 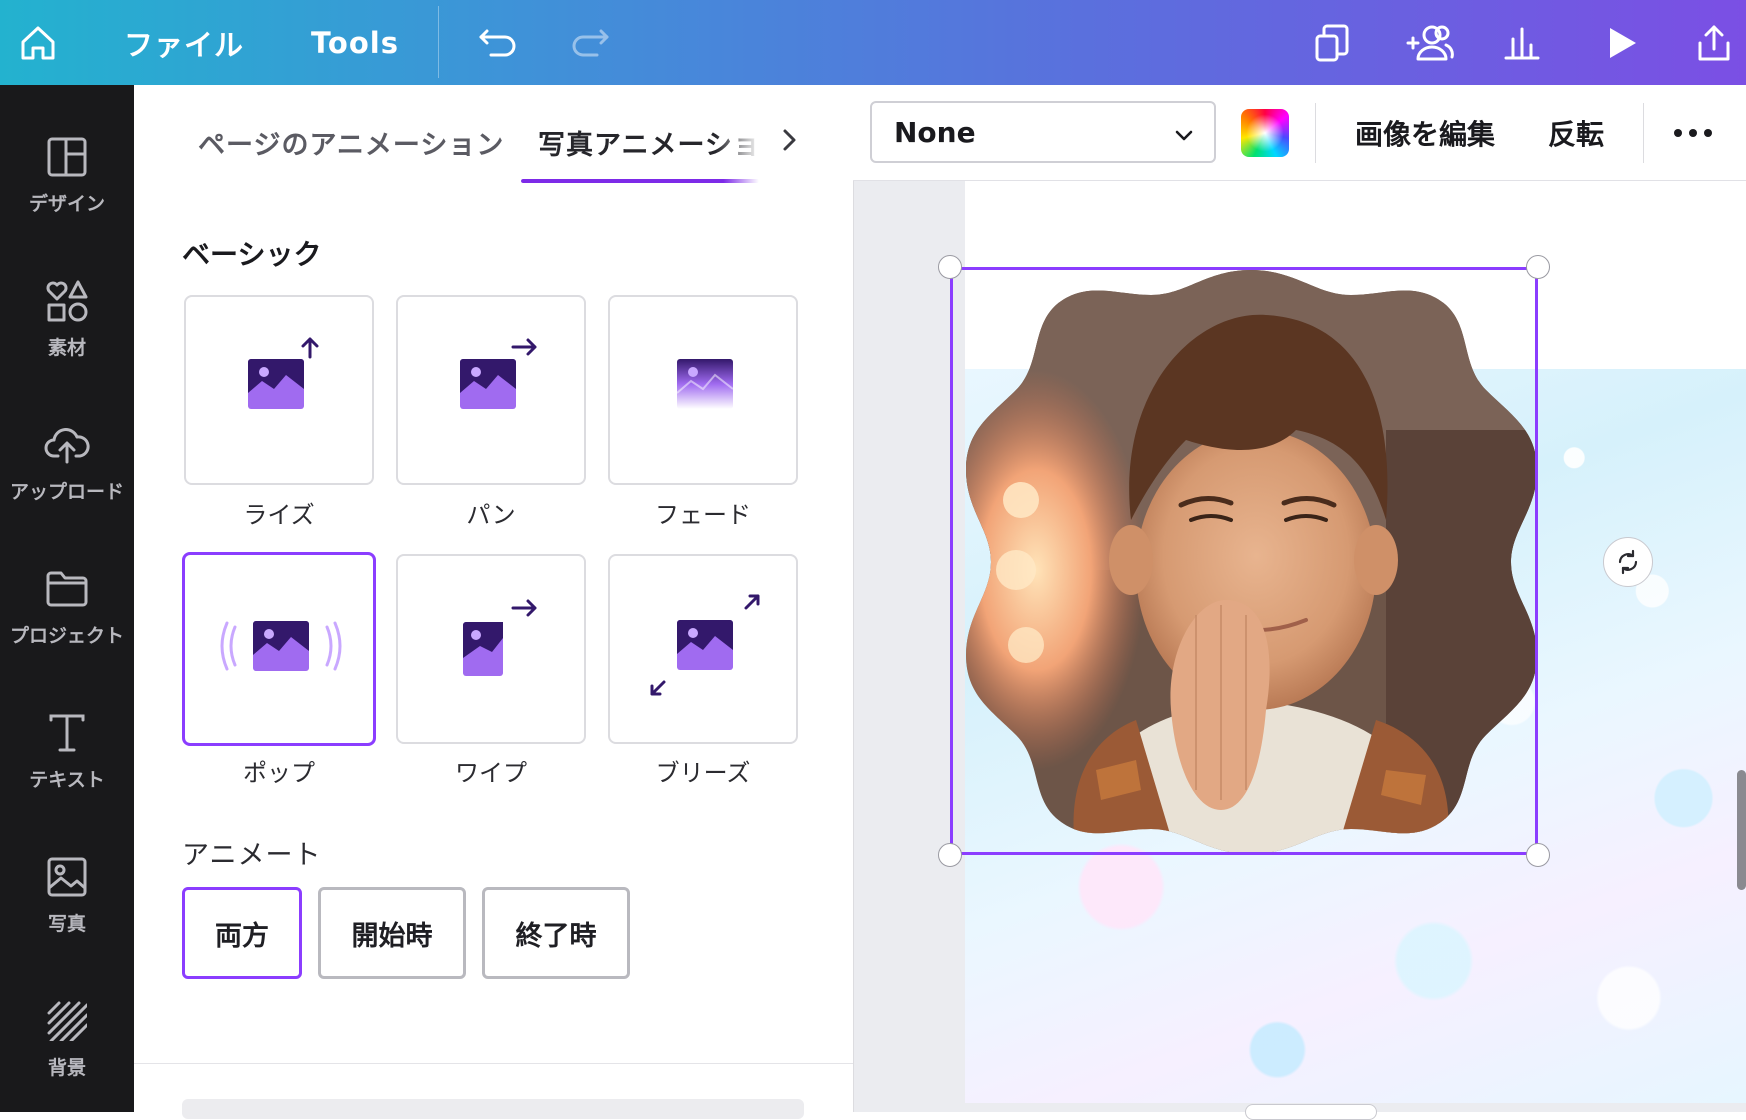 I want to click on undo-icon, so click(x=498, y=42).